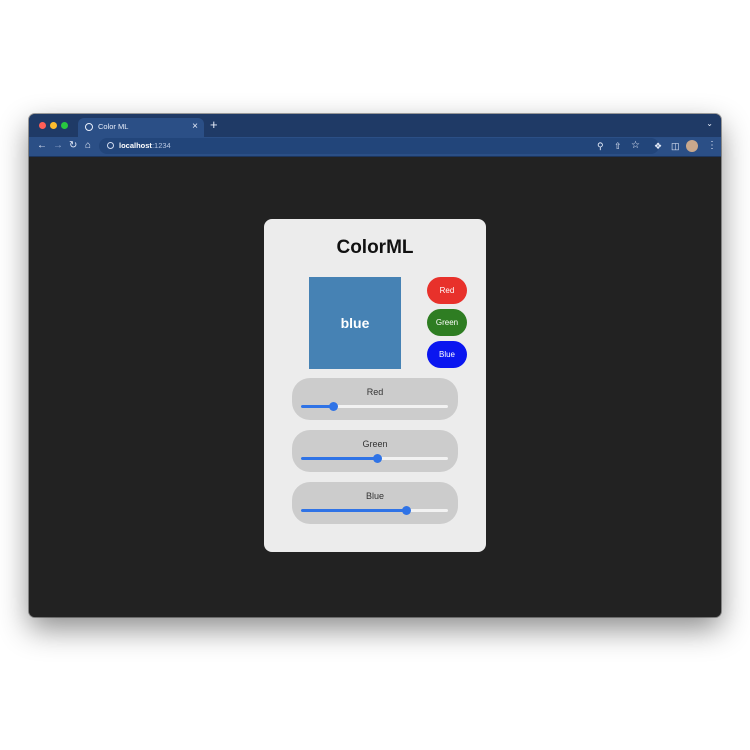 This screenshot has width=750, height=750. I want to click on url-text: localhost:1234, so click(145, 145).